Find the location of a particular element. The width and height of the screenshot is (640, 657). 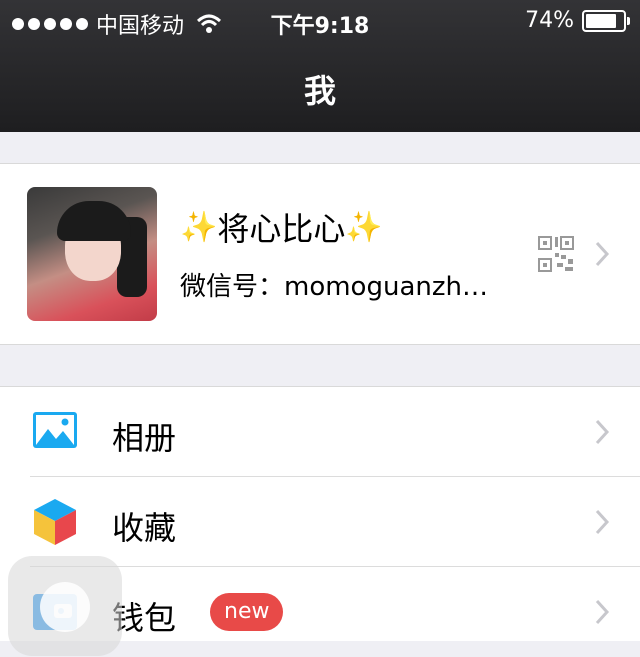

battery-icon is located at coordinates (606, 20).